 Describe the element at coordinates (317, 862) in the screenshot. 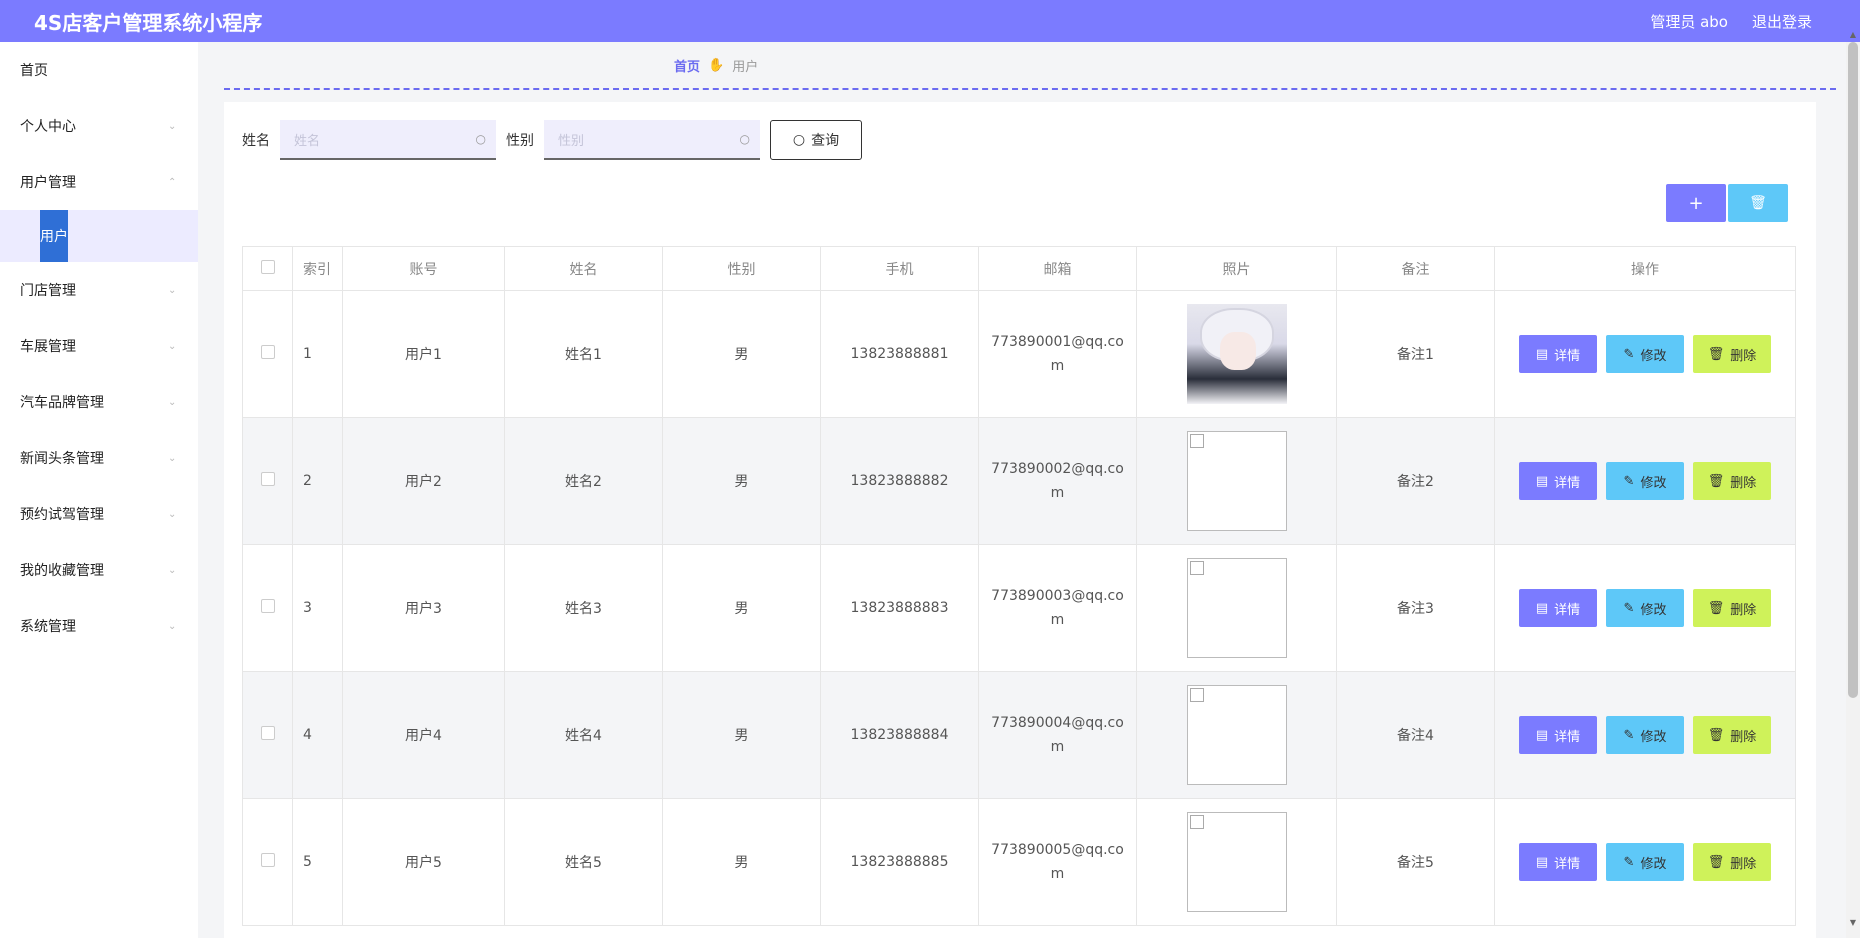

I see `row-index: 5` at that location.